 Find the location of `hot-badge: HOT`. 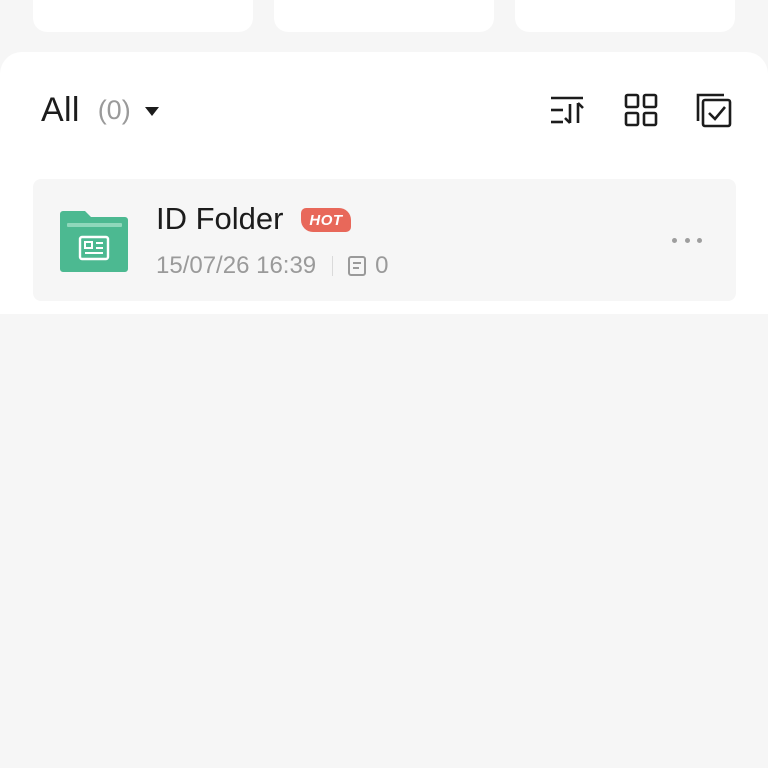

hot-badge: HOT is located at coordinates (326, 220).